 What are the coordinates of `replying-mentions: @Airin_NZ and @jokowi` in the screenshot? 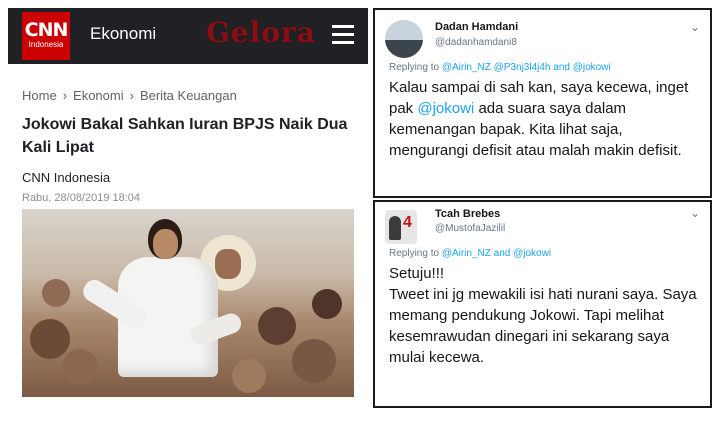 It's located at (496, 253).